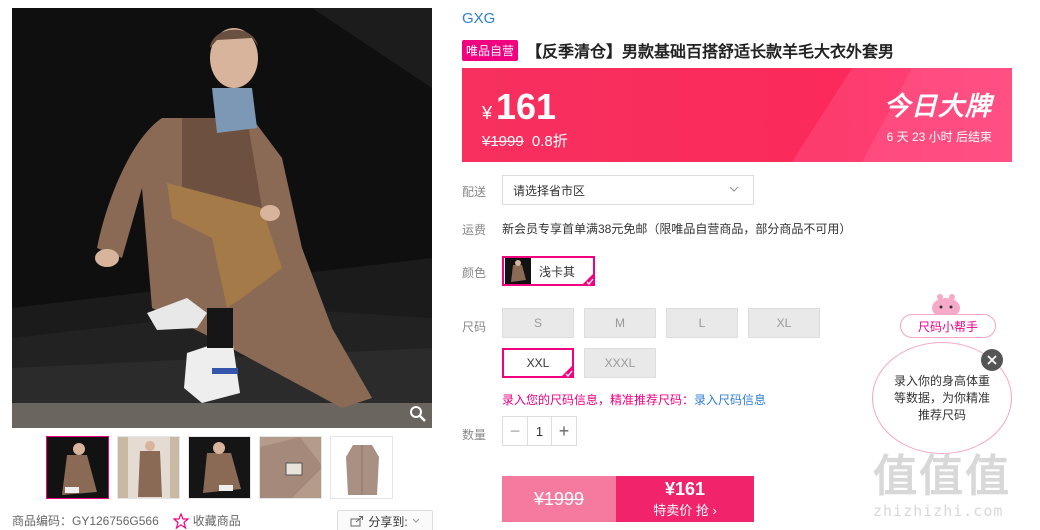 The width and height of the screenshot is (1040, 530). Describe the element at coordinates (474, 435) in the screenshot. I see `quantity-label: 数量` at that location.